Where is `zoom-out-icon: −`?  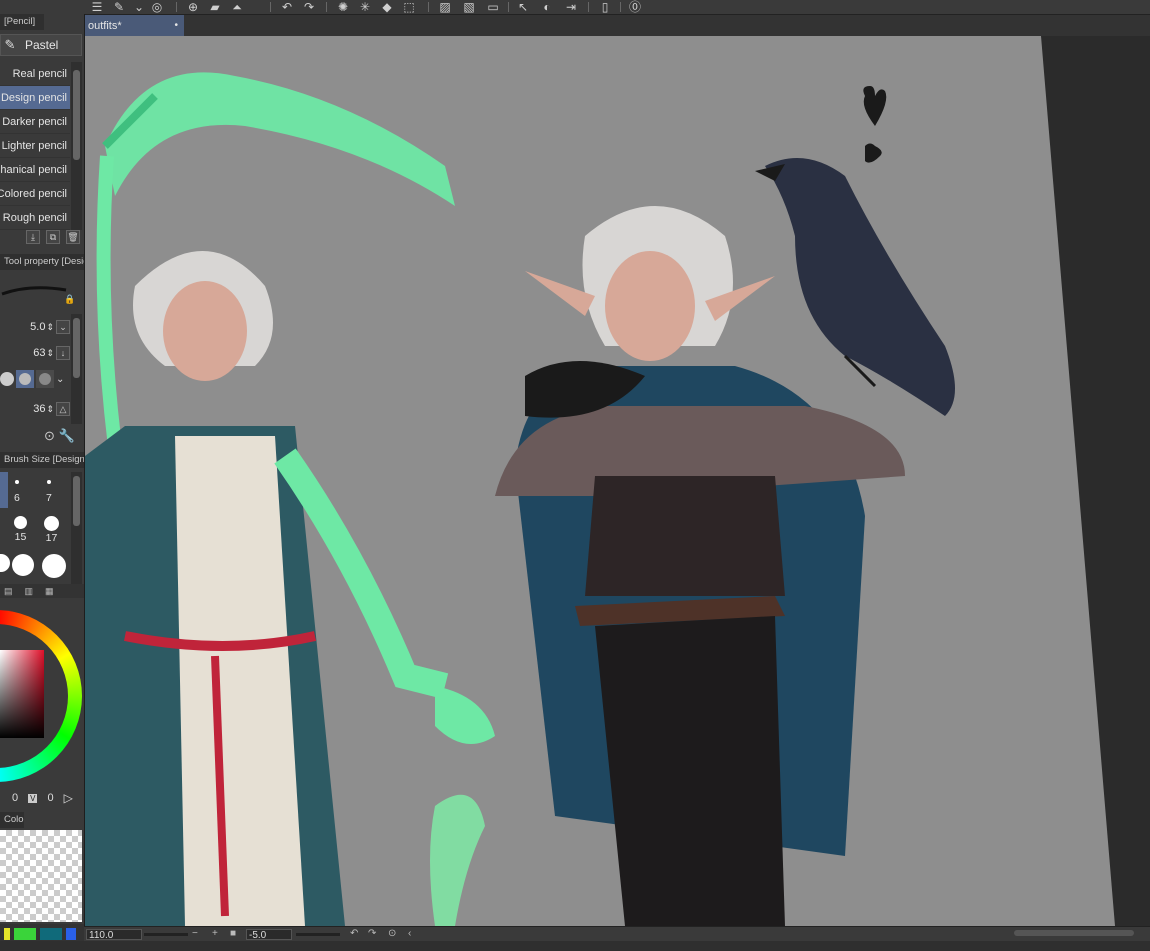
zoom-out-icon: − is located at coordinates (195, 933).